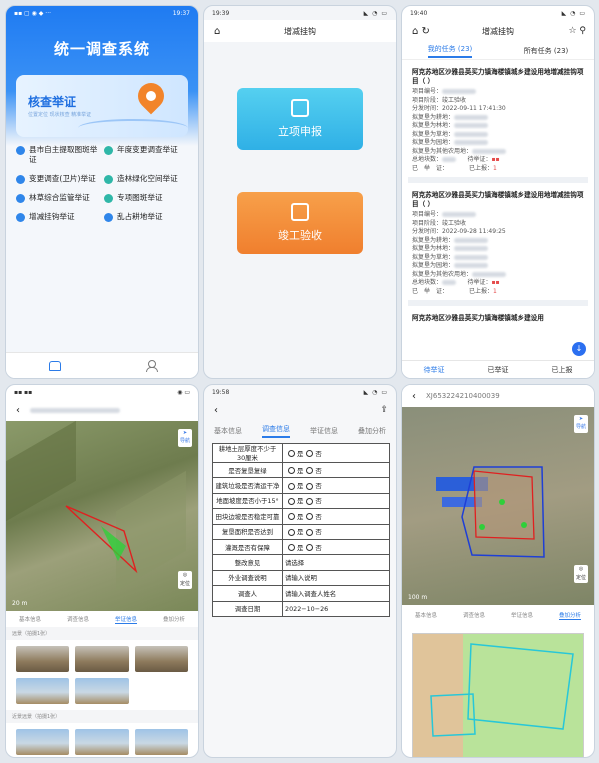  I want to click on status-bar: 19:58 ◣ ◔ ▭, so click(300, 392).